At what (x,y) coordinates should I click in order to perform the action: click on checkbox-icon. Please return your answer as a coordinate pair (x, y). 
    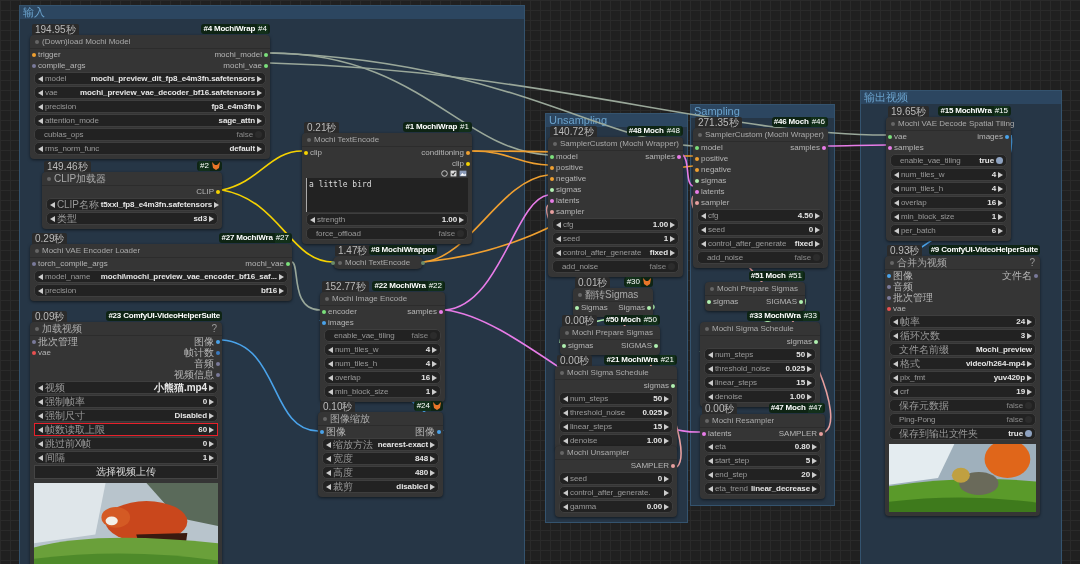
    Looking at the image, I should click on (453, 173).